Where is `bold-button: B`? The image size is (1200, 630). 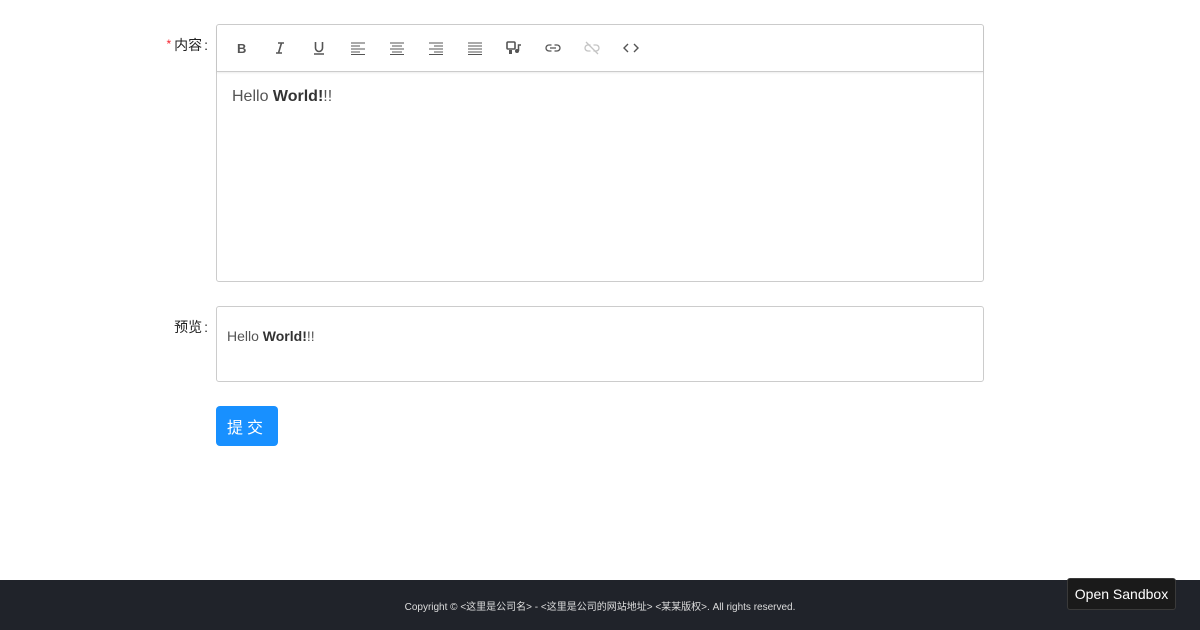
bold-button: B is located at coordinates (240, 48).